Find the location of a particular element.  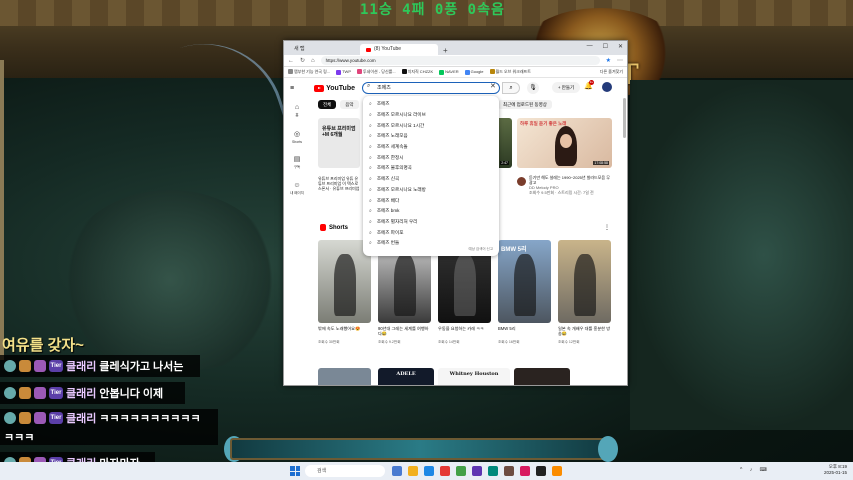

bookmark-item: Google is located at coordinates (474, 72).